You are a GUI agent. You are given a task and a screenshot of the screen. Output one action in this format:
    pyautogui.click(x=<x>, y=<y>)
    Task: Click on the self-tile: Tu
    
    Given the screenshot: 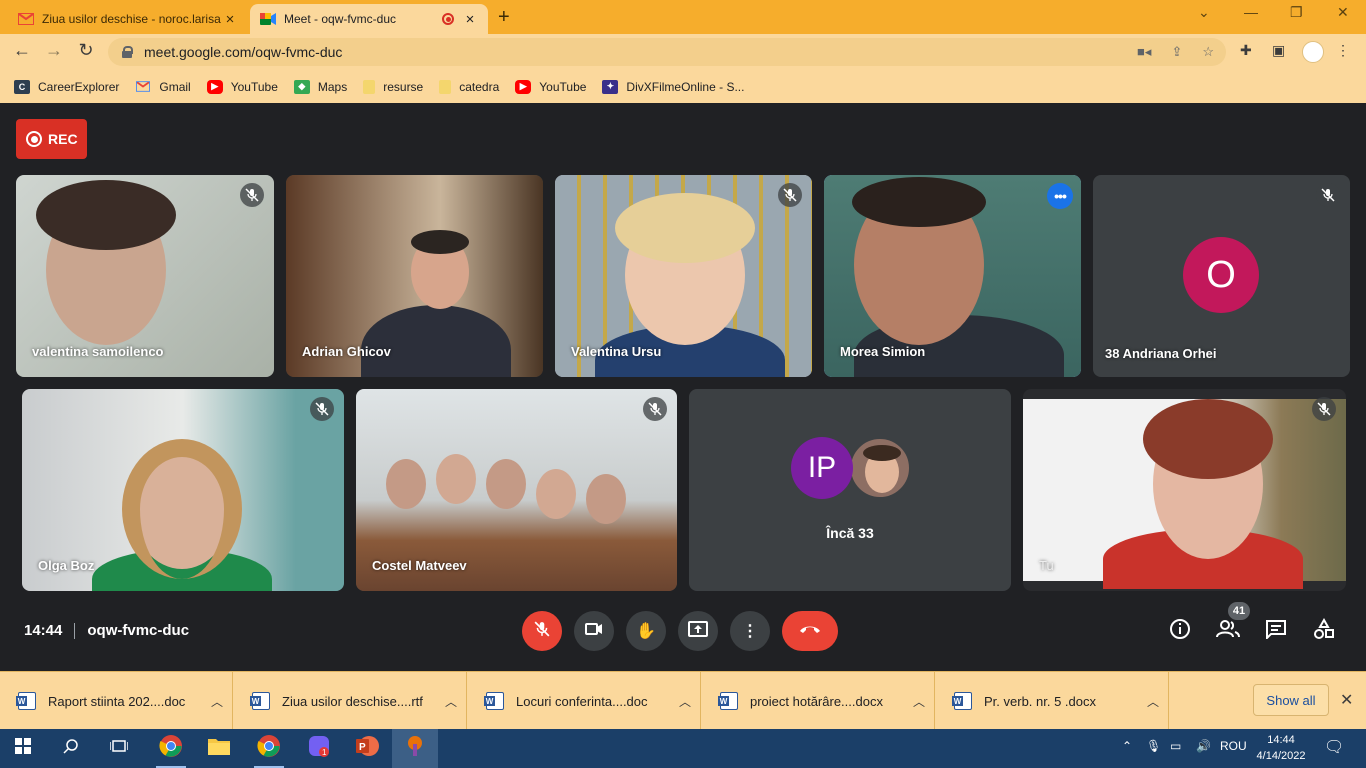 What is the action you would take?
    pyautogui.click(x=1184, y=490)
    